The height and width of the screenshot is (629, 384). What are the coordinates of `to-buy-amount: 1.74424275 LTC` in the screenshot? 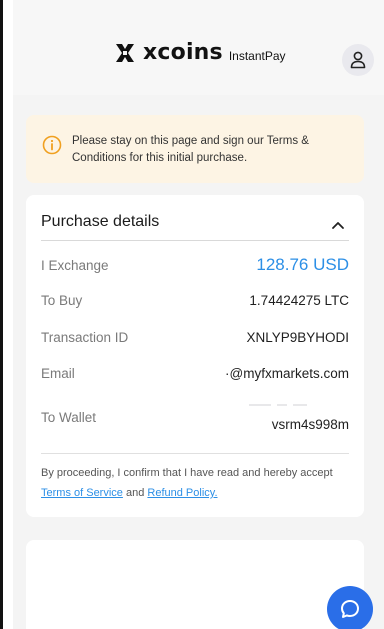 It's located at (299, 300).